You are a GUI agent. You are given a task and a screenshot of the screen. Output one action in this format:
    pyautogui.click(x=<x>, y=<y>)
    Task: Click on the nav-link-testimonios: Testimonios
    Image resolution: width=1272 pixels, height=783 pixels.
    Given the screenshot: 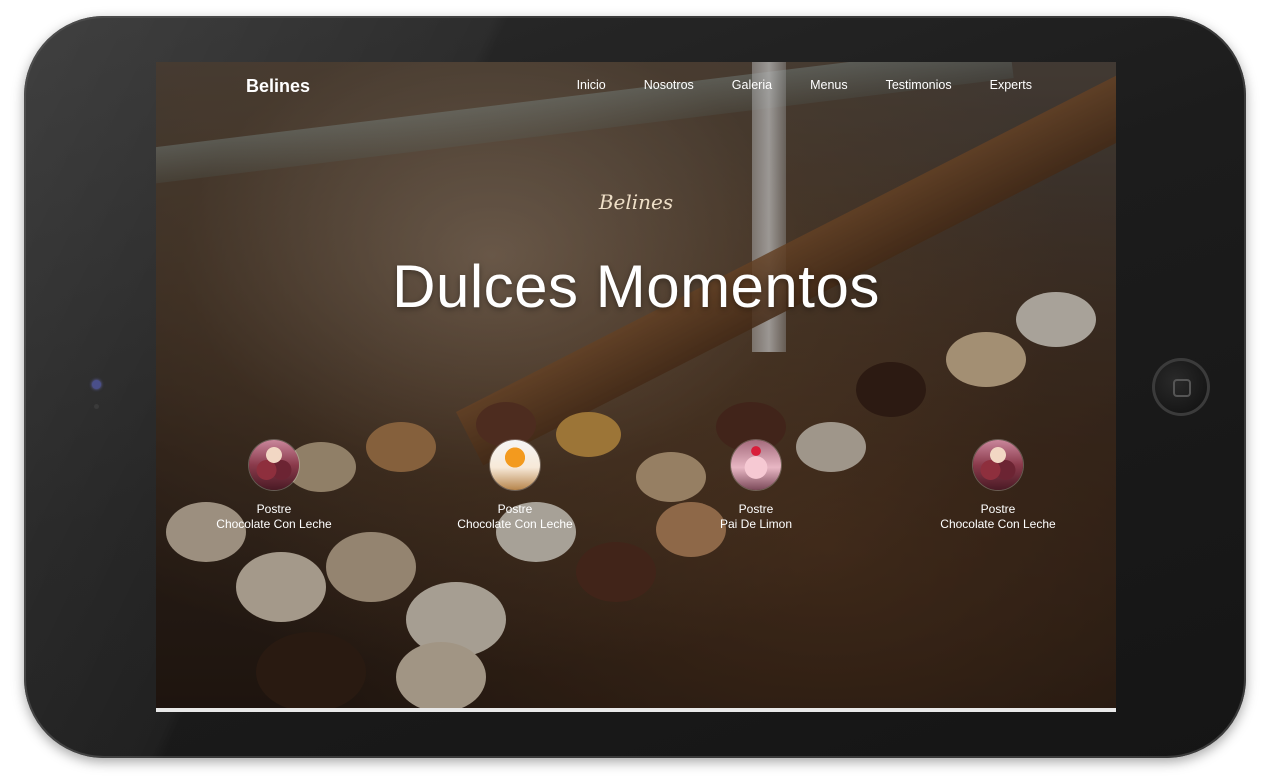 What is the action you would take?
    pyautogui.click(x=919, y=85)
    